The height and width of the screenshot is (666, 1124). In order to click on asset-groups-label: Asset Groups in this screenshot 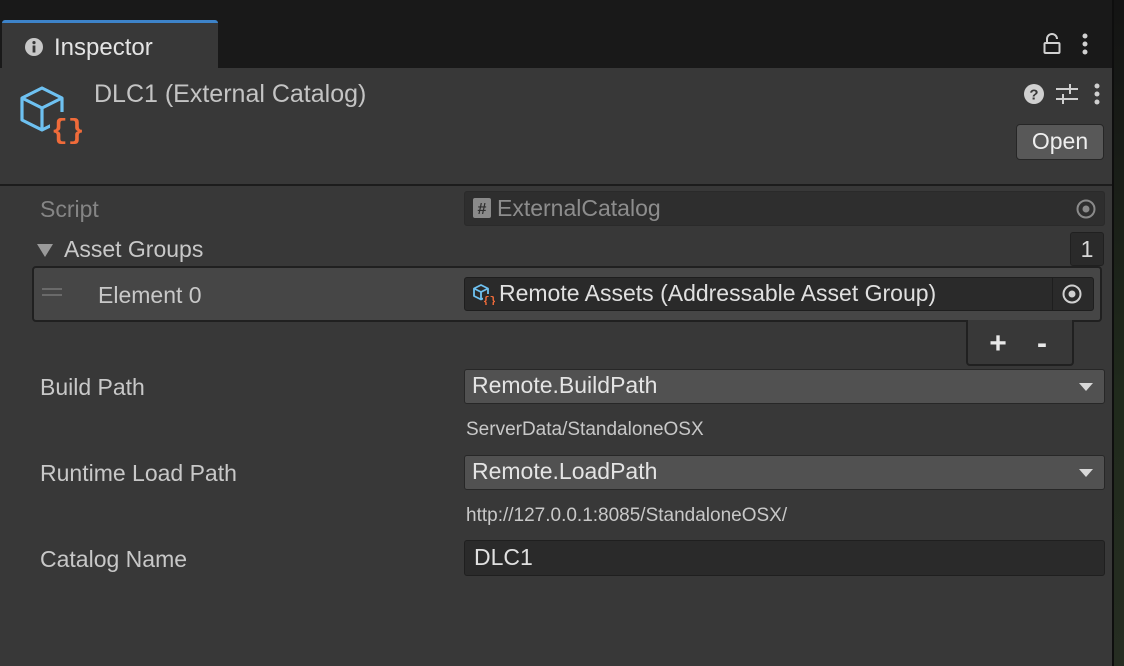, I will do `click(133, 249)`.